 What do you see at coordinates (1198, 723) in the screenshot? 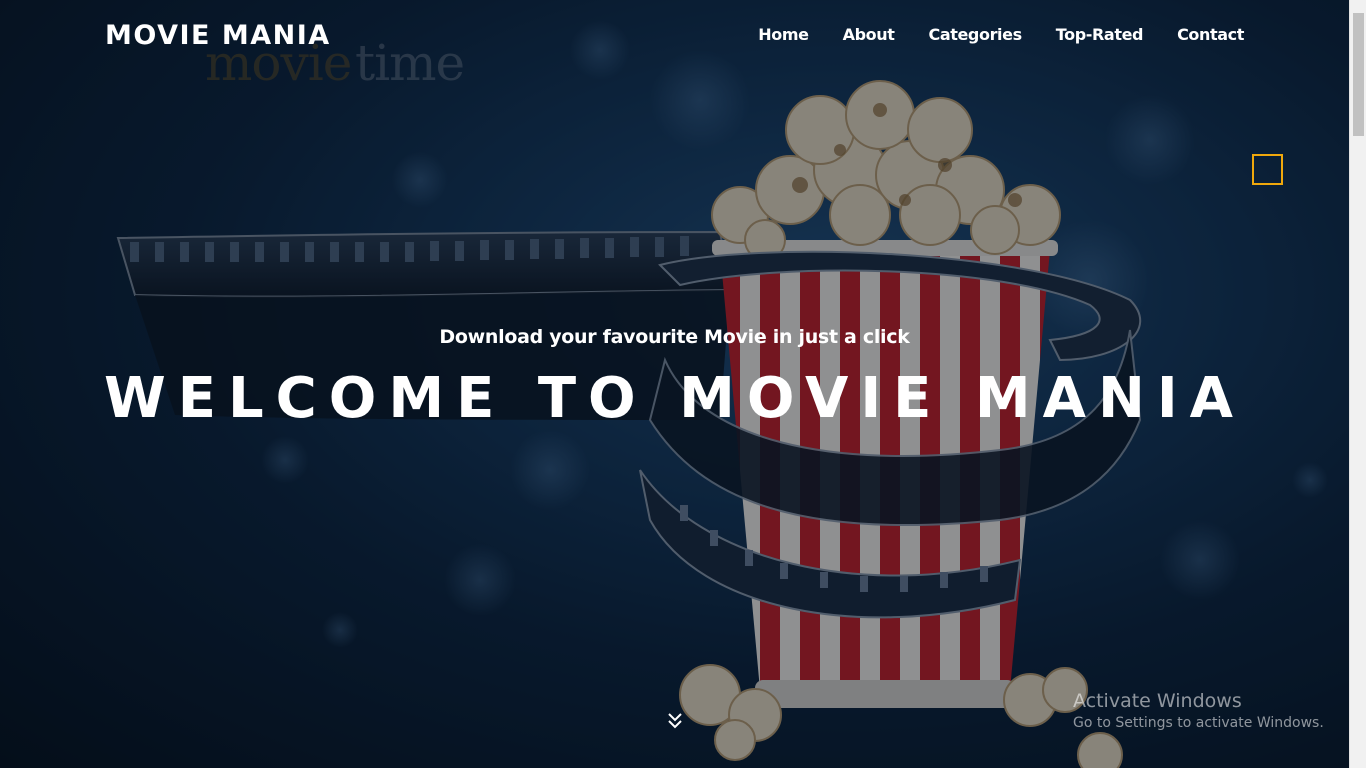
I see `watermark-subtitle: Go to Settings to activate Windows.` at bounding box center [1198, 723].